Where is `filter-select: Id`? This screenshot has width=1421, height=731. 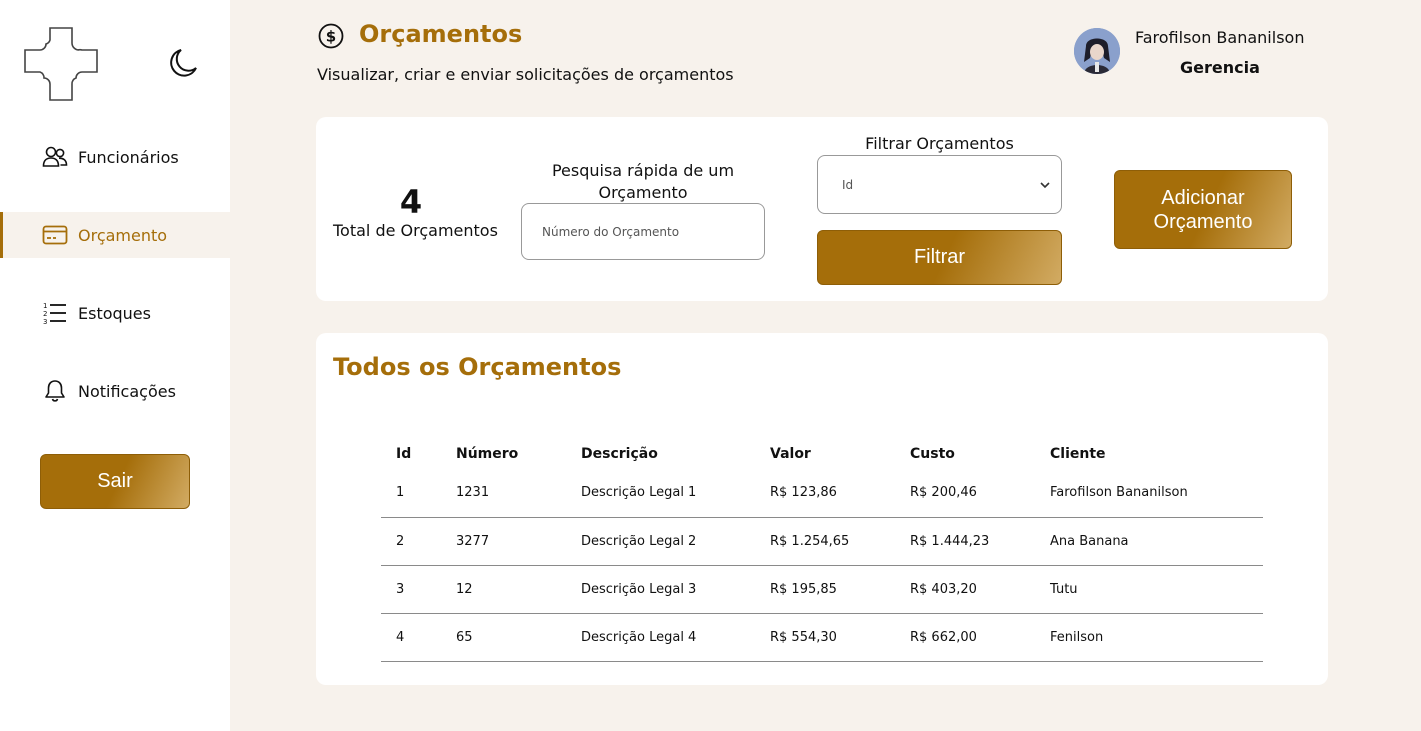 filter-select: Id is located at coordinates (939, 184).